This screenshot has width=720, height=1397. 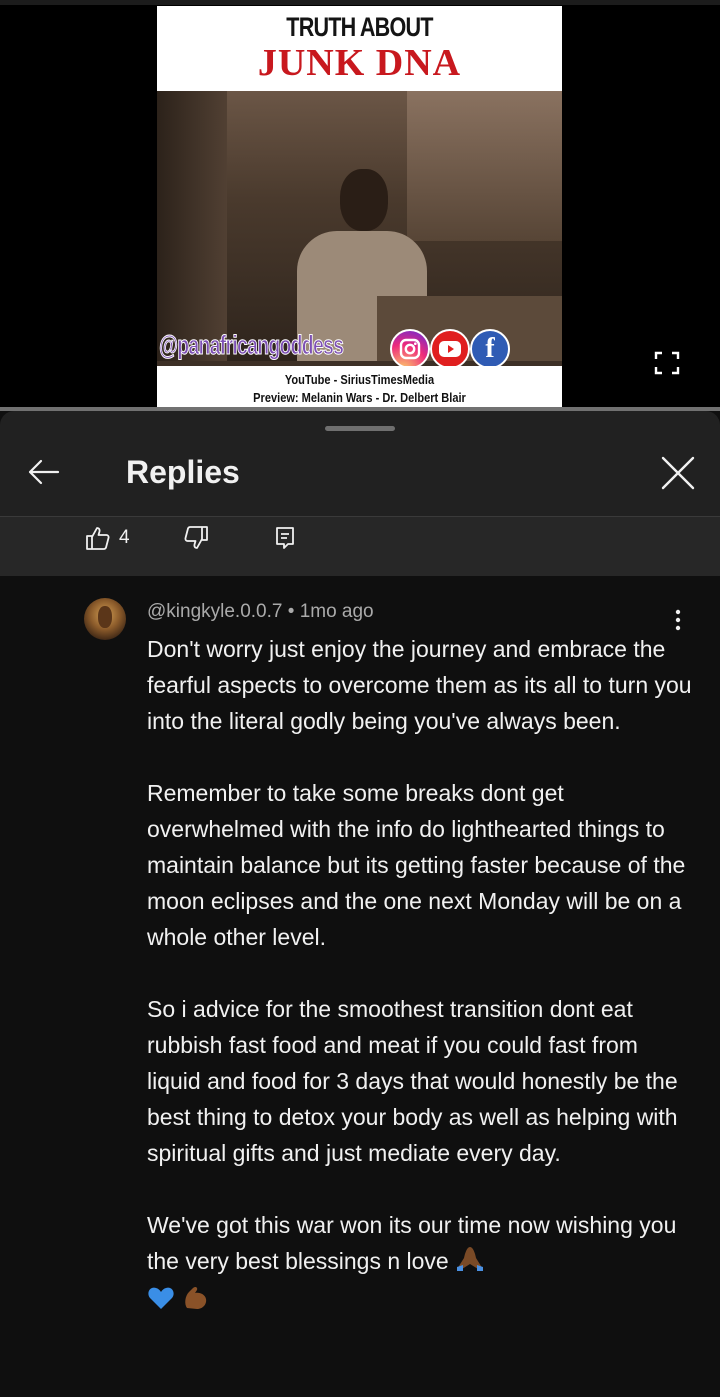 What do you see at coordinates (359, 27) in the screenshot?
I see `video-title-line1: TRUTH ABOUT` at bounding box center [359, 27].